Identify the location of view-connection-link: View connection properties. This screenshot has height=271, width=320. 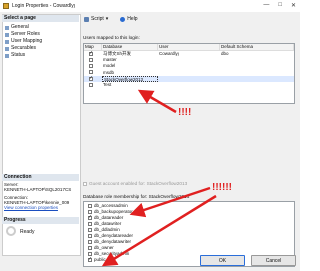
(41, 207).